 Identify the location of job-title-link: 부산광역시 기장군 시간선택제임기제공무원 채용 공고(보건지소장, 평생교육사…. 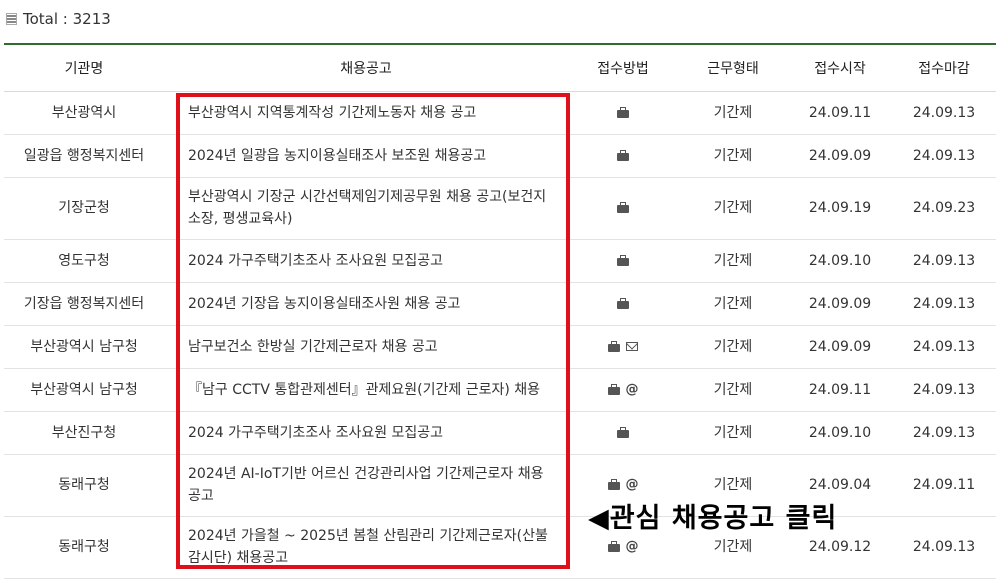
(366, 208).